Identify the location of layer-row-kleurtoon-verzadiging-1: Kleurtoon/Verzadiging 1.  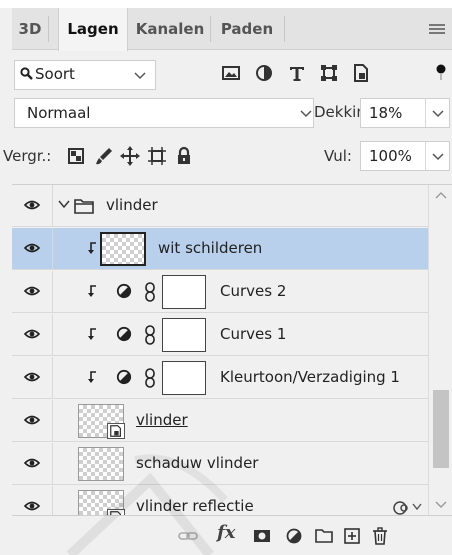
(220, 378).